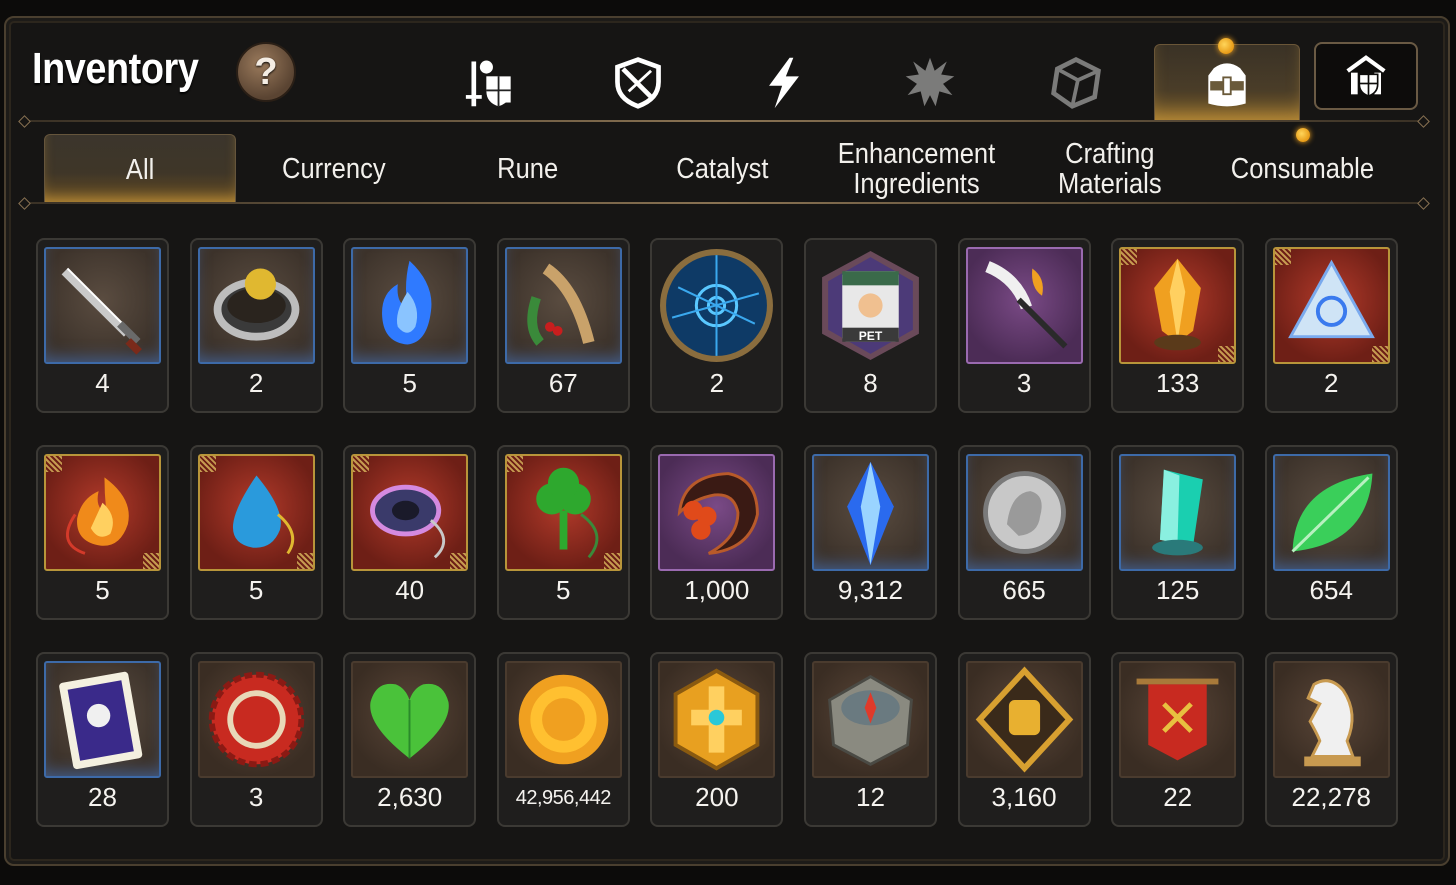 The image size is (1456, 885). Describe the element at coordinates (410, 739) in the screenshot. I see `item-slot: 2,630` at that location.